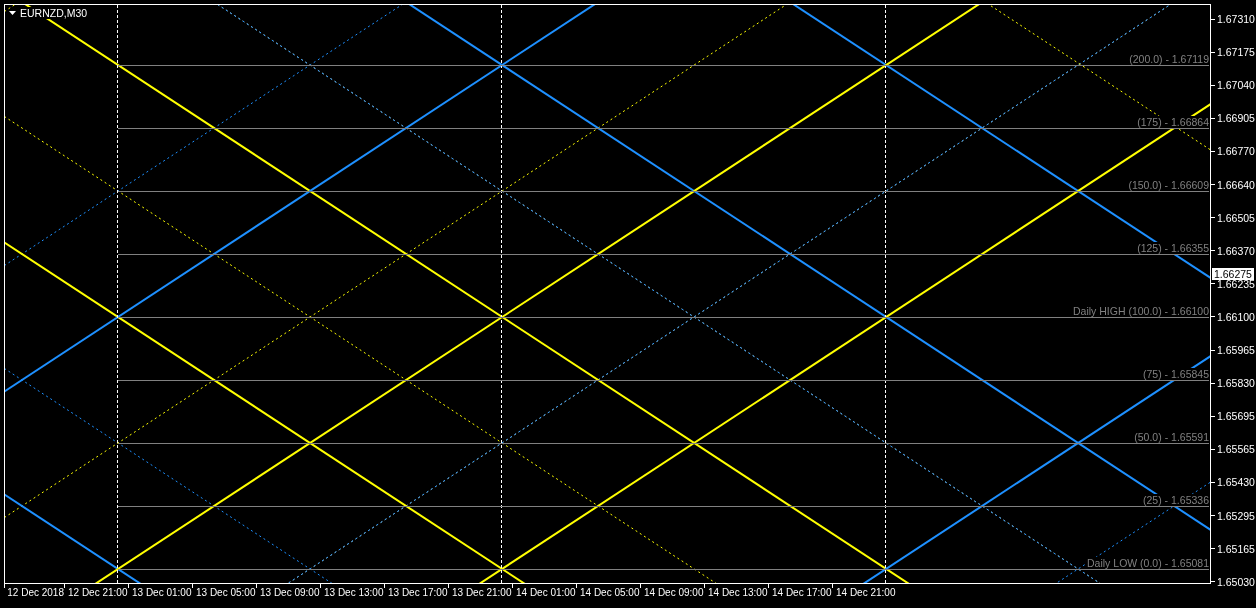  Describe the element at coordinates (1236, 416) in the screenshot. I see `price-label: 1.65695` at that location.